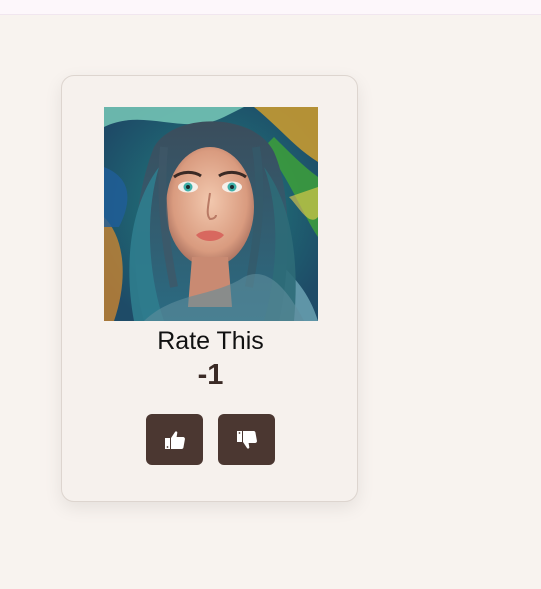 This screenshot has height=589, width=541. What do you see at coordinates (270, 7) in the screenshot?
I see `top-strip` at bounding box center [270, 7].